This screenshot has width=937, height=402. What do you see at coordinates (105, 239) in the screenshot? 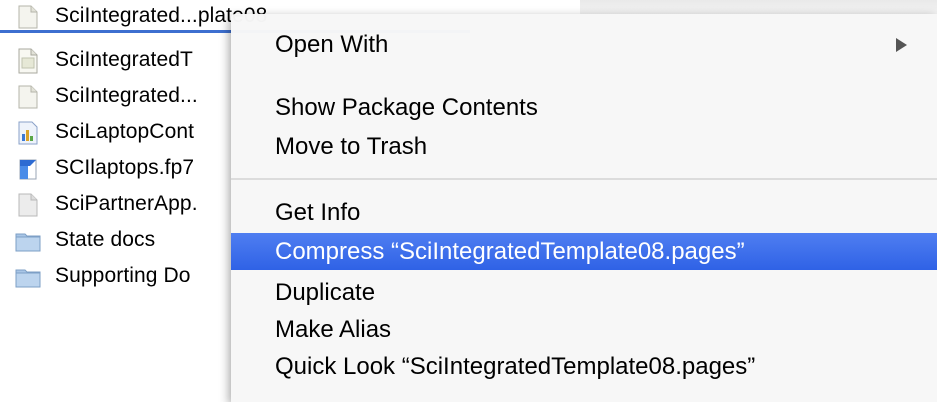
I see `file-name: State docs` at bounding box center [105, 239].